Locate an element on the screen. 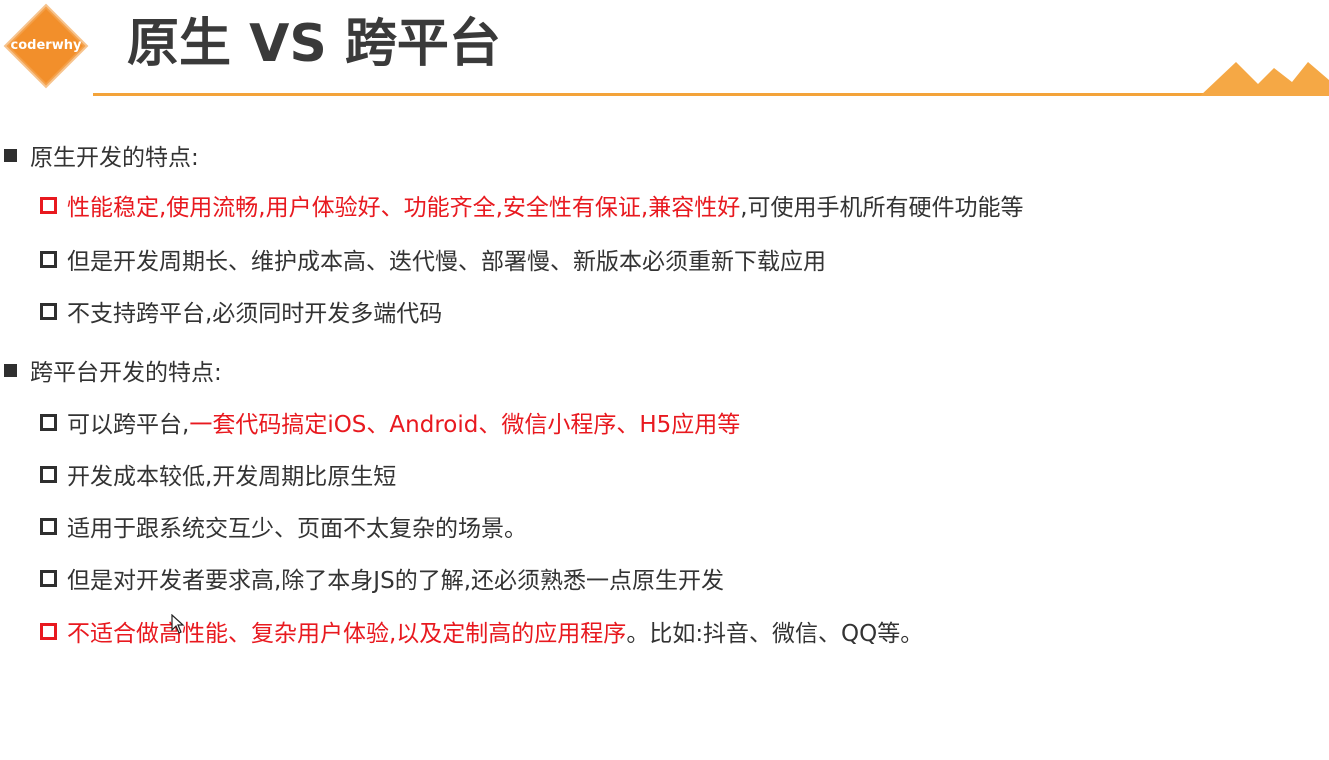 The height and width of the screenshot is (760, 1329). mountains-decoration-icon is located at coordinates (1264, 77).